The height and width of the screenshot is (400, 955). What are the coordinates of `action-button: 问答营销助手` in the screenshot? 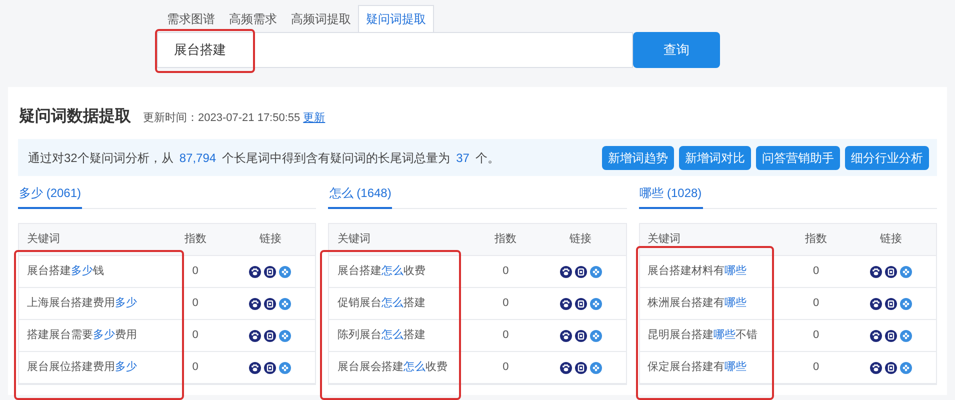 It's located at (798, 158).